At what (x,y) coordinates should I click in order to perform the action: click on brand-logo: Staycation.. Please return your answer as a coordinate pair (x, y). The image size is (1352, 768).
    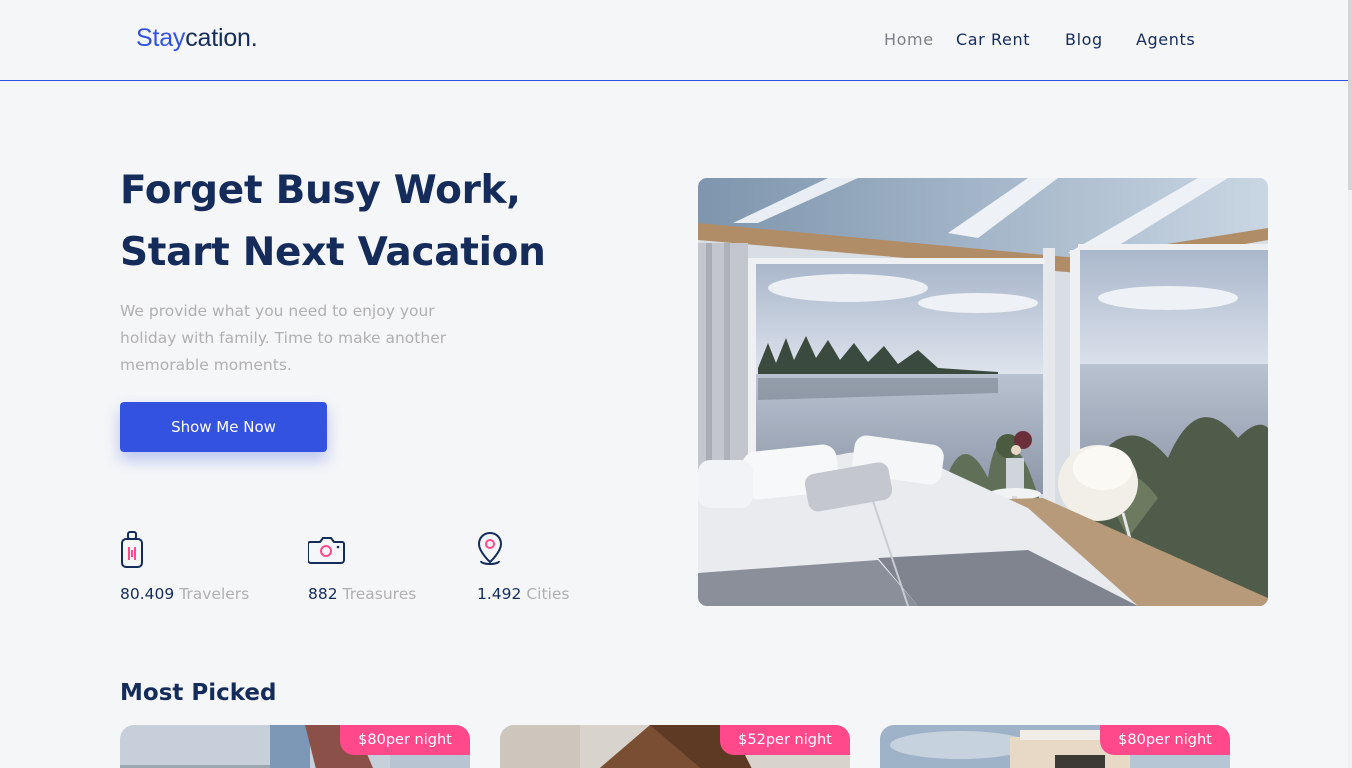
    Looking at the image, I should click on (197, 38).